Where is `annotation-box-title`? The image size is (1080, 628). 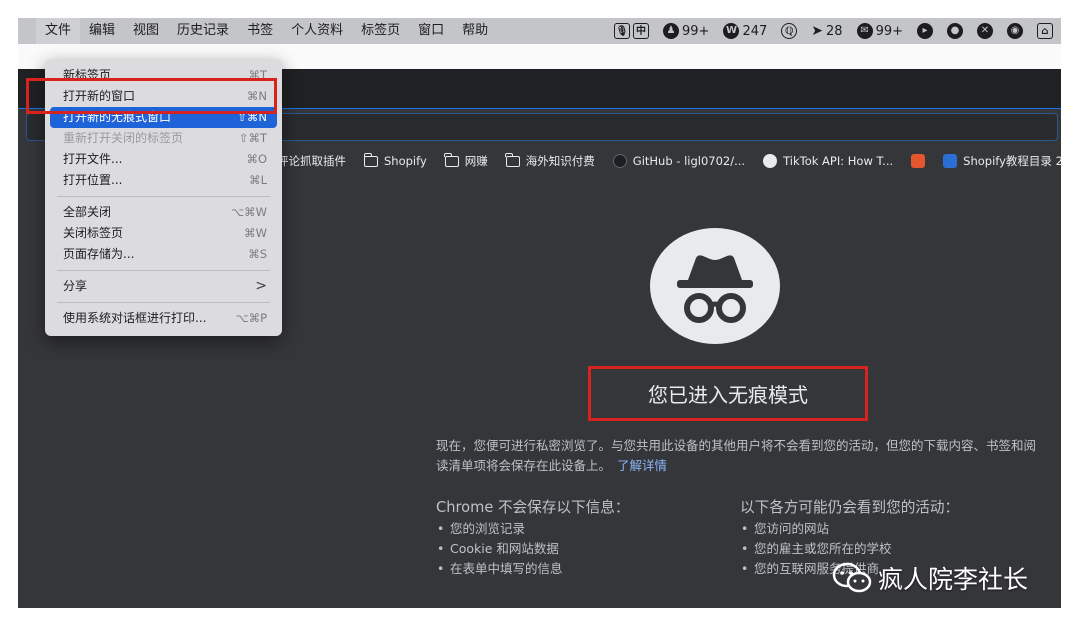 annotation-box-title is located at coordinates (728, 393).